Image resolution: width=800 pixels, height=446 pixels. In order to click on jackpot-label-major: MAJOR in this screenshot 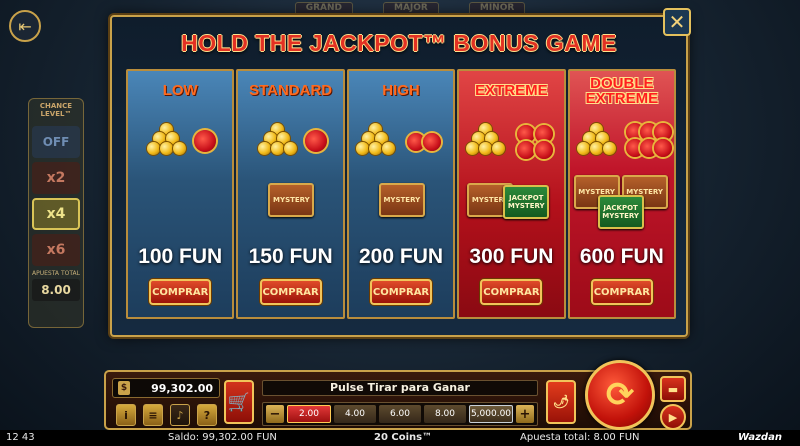, I will do `click(411, 9)`.